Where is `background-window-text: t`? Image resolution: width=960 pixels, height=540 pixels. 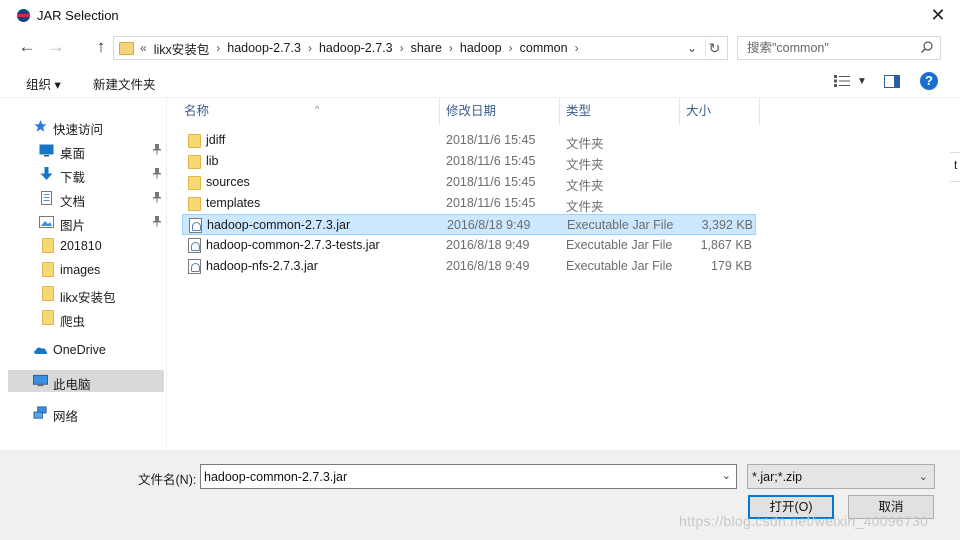 background-window-text: t is located at coordinates (956, 165).